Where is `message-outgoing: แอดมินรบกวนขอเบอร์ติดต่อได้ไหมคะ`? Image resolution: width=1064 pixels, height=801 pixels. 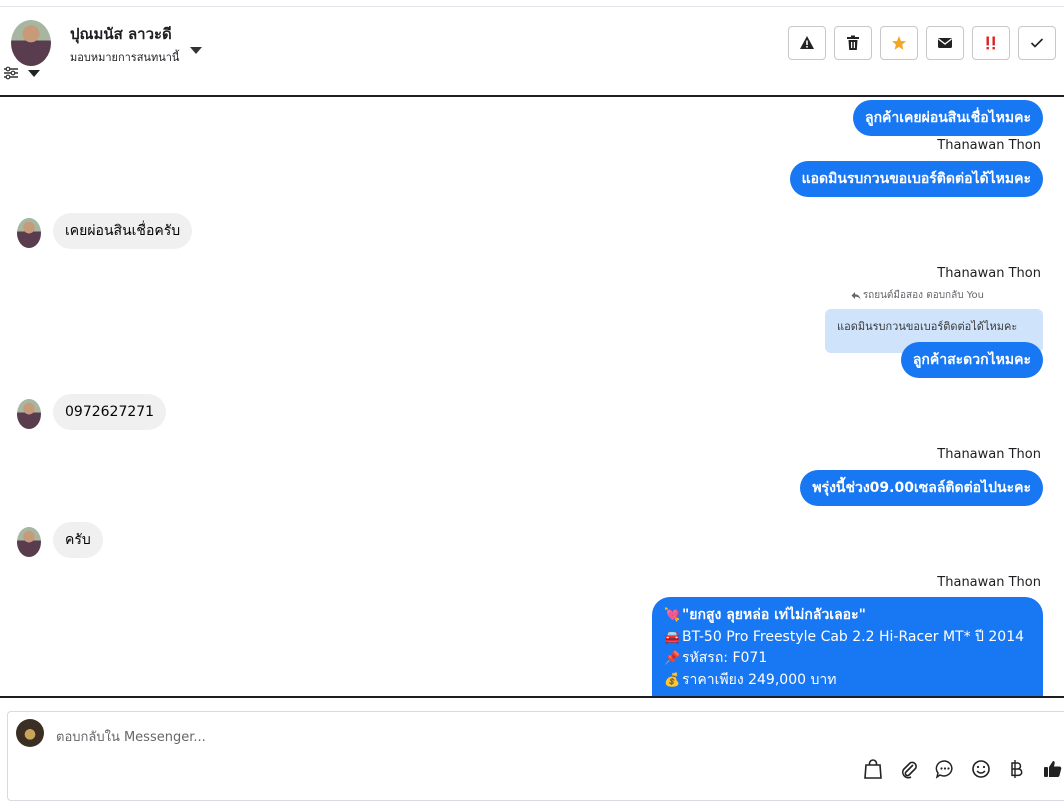 message-outgoing: แอดมินรบกวนขอเบอร์ติดต่อได้ไหมคะ is located at coordinates (916, 179).